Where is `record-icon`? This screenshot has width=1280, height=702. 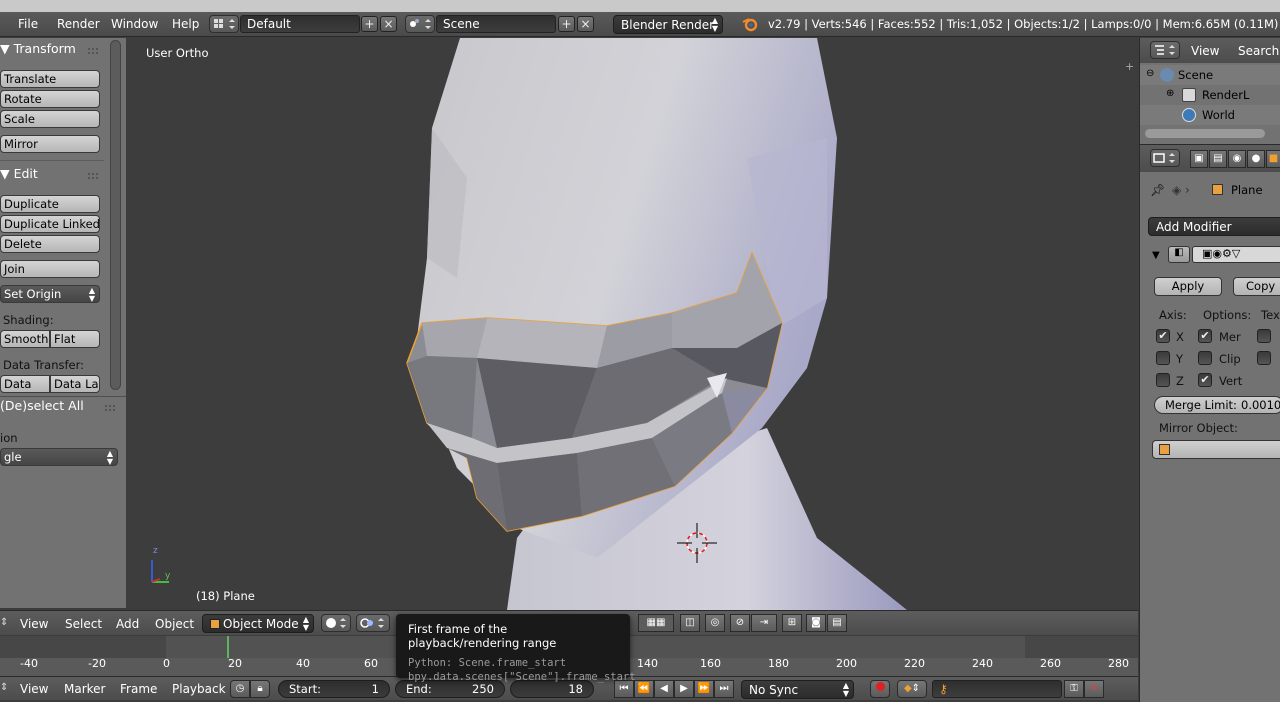 record-icon is located at coordinates (880, 689).